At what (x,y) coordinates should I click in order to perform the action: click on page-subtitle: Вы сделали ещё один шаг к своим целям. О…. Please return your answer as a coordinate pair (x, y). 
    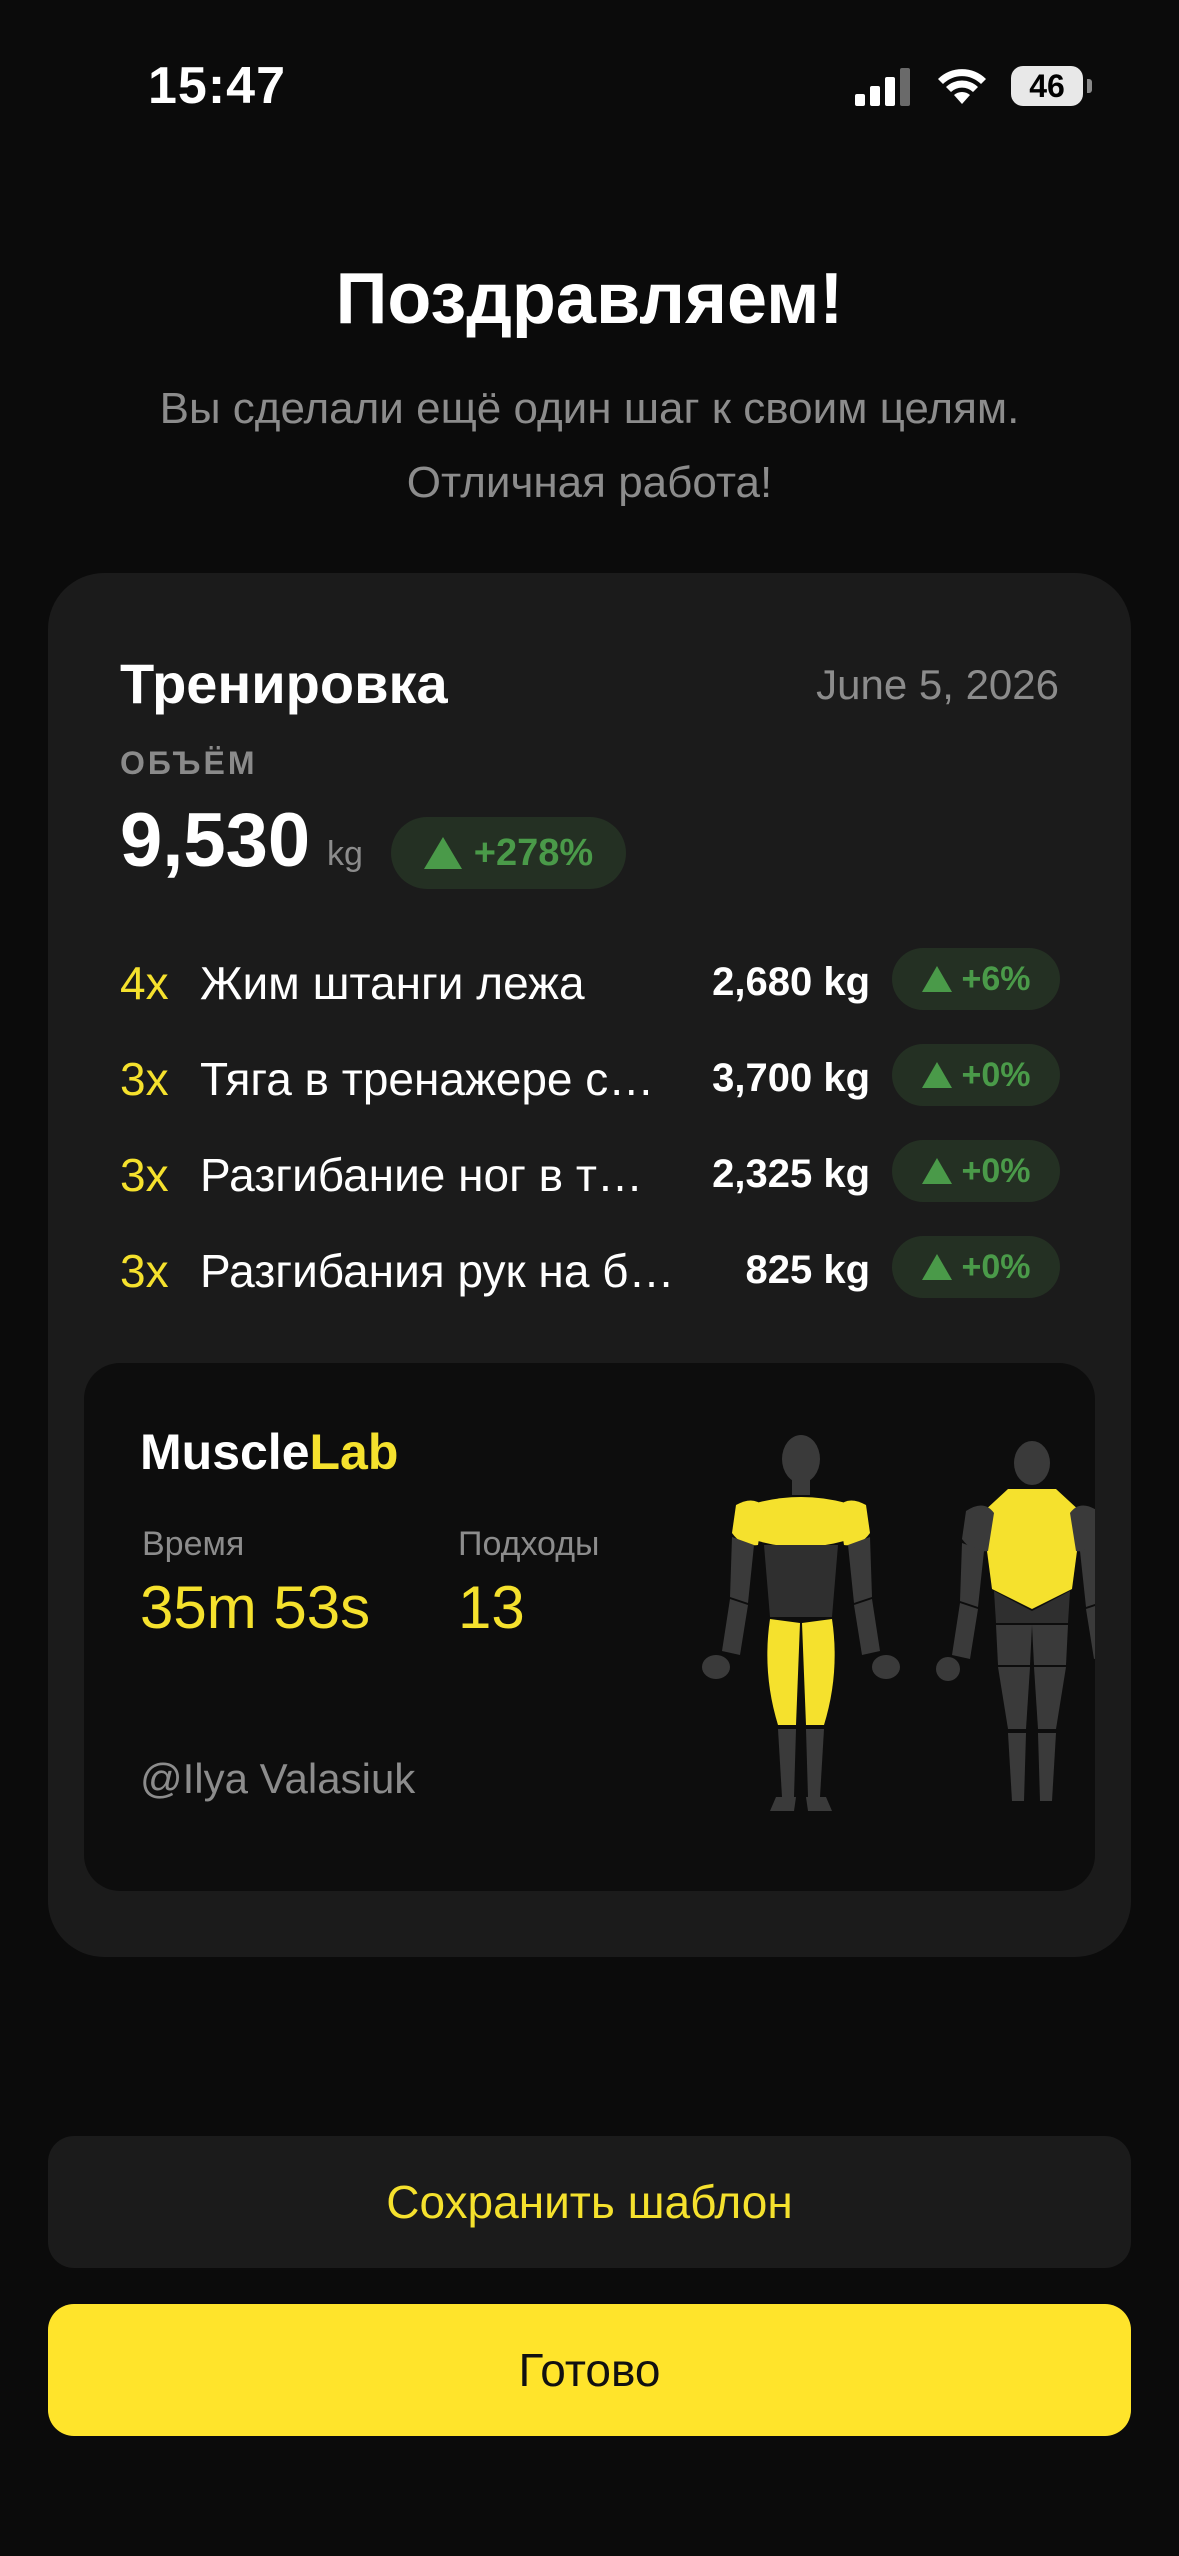
    Looking at the image, I should click on (589, 445).